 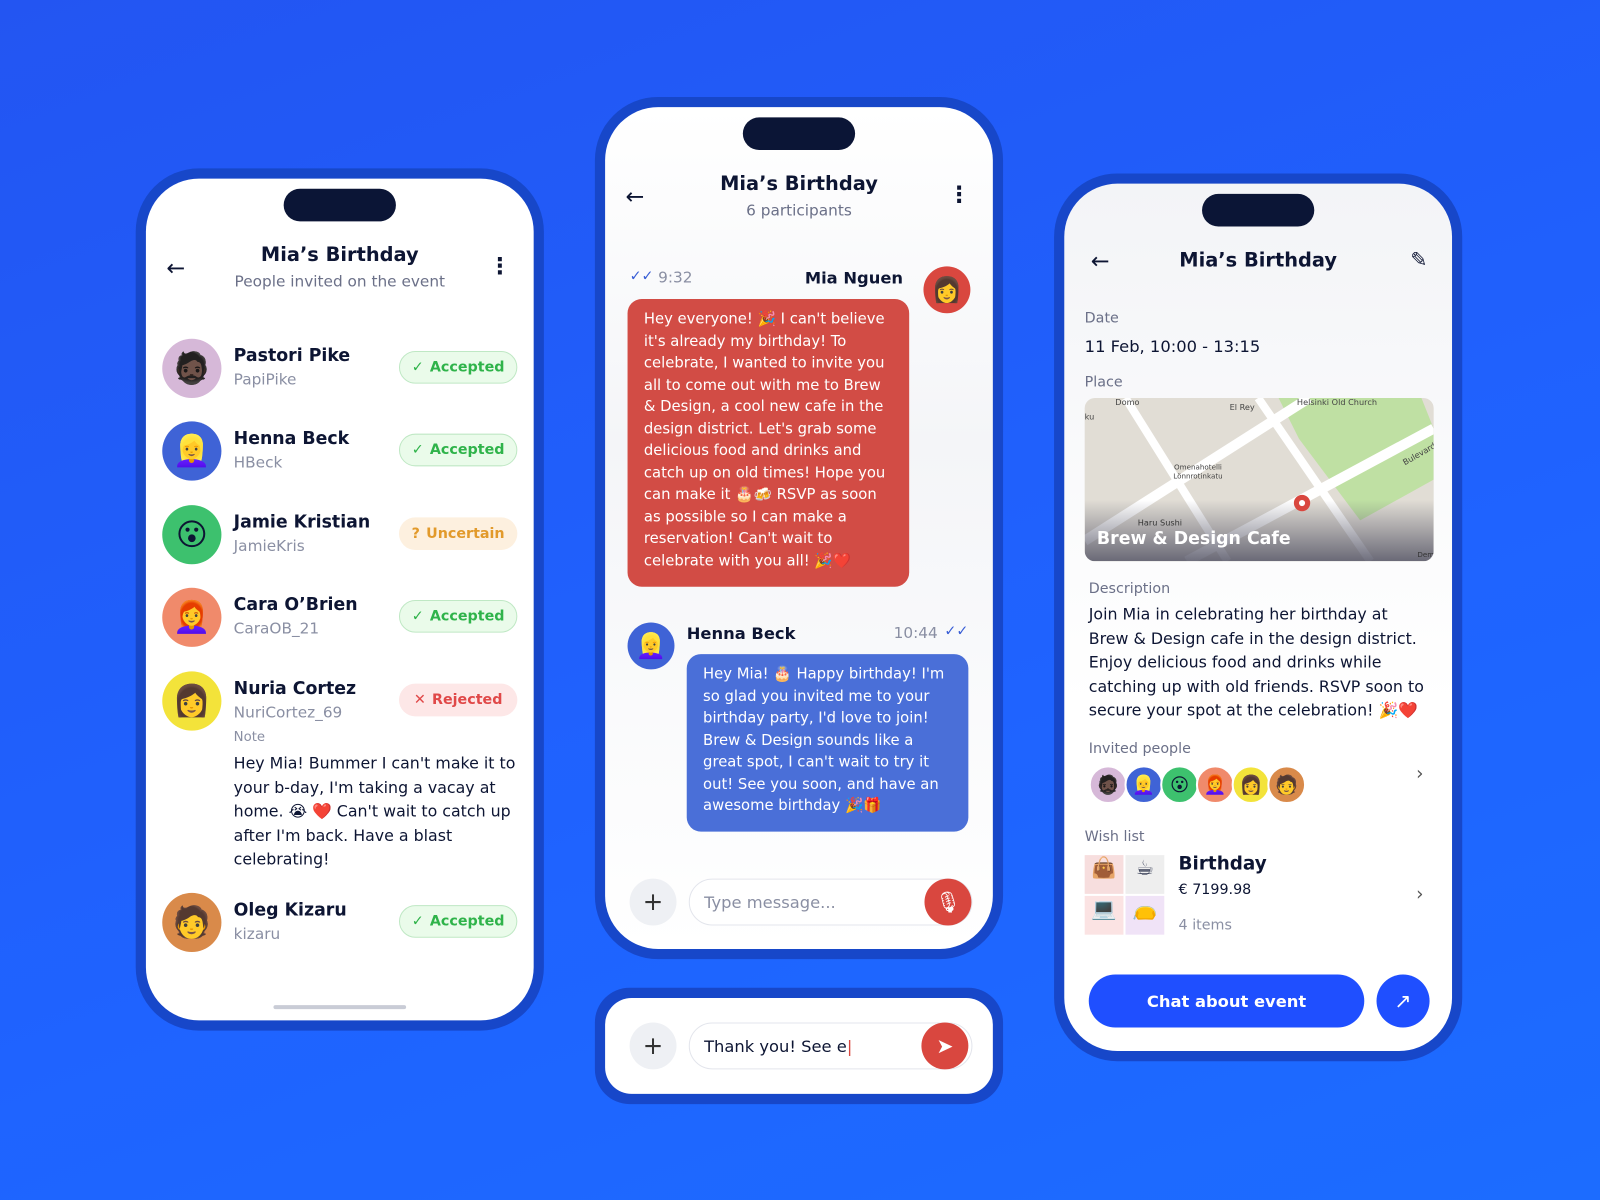 What do you see at coordinates (741, 633) in the screenshot?
I see `message-sender: Henna Beck` at bounding box center [741, 633].